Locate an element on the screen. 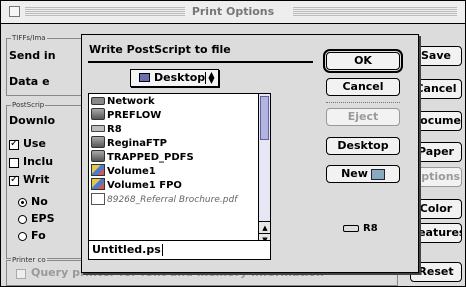 The image size is (466, 287). current-disk-indicator: R8 is located at coordinates (360, 228).